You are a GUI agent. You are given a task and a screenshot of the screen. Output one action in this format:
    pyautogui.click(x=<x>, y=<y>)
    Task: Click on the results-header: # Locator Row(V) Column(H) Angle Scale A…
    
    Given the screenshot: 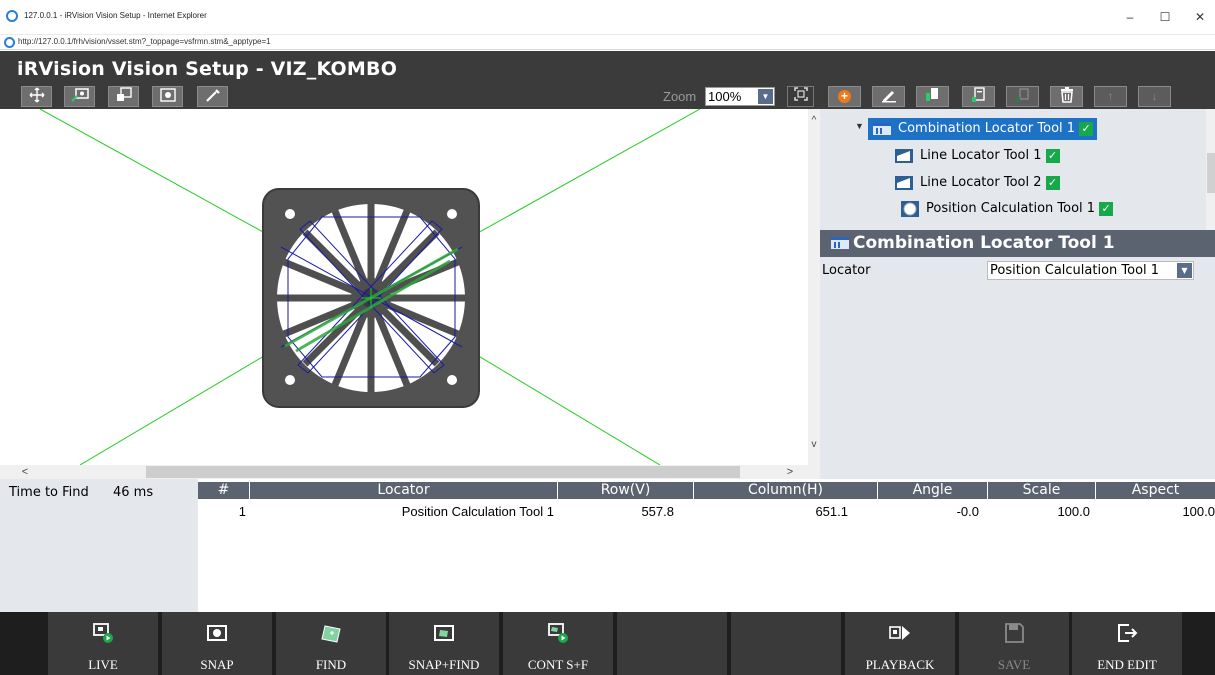 What is the action you would take?
    pyautogui.click(x=706, y=490)
    